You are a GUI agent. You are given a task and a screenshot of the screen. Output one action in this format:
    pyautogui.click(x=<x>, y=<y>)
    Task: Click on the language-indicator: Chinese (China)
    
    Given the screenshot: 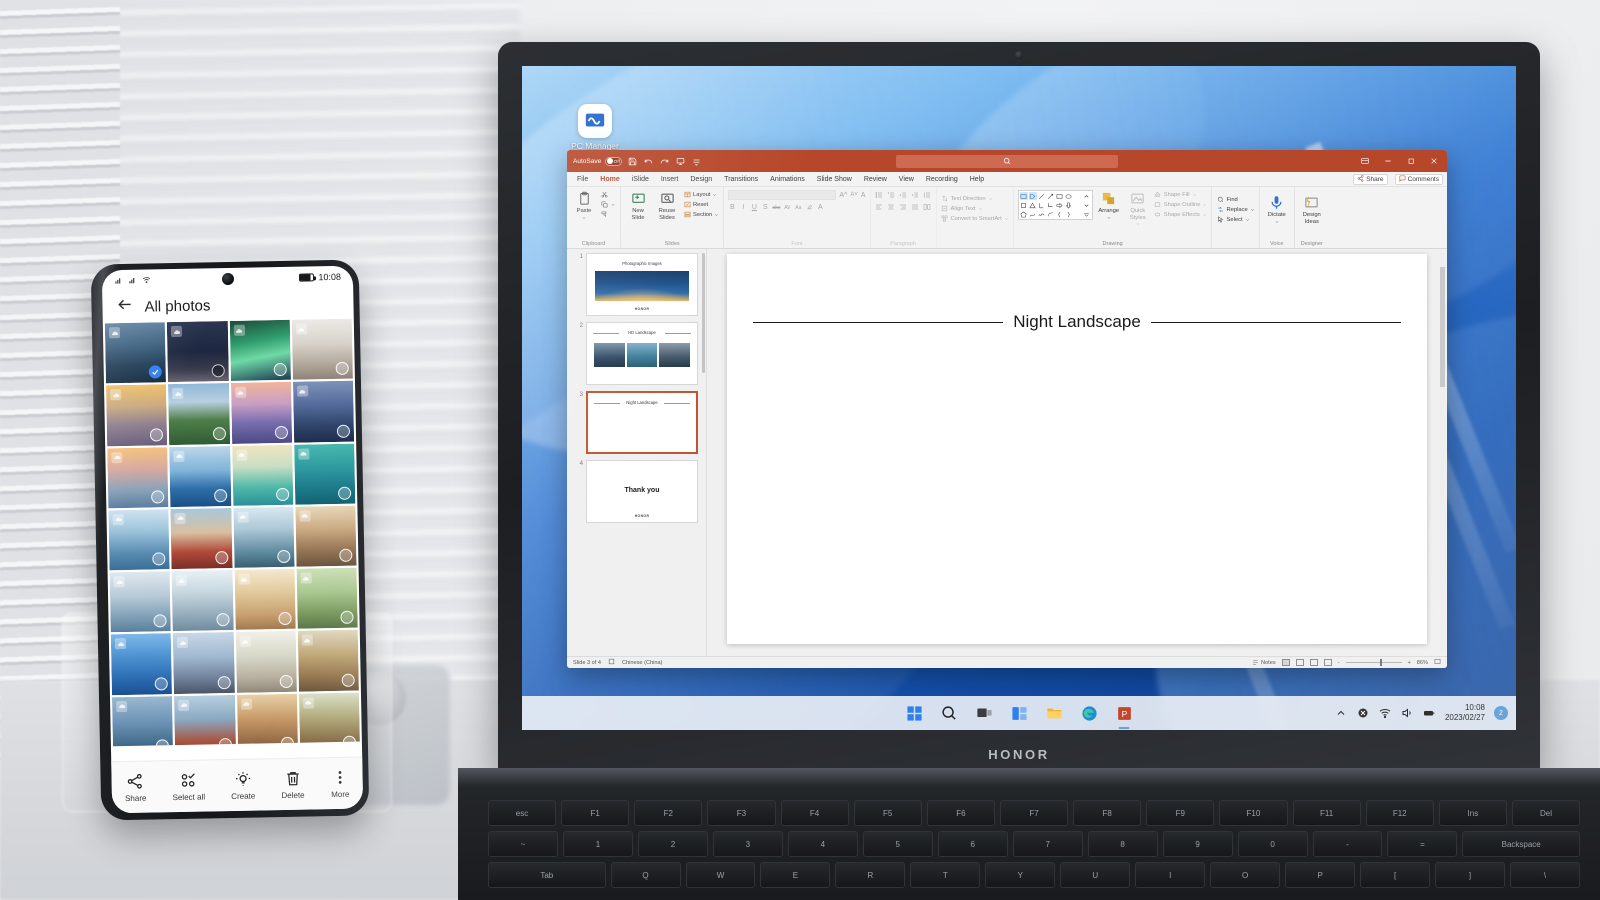 What is the action you would take?
    pyautogui.click(x=642, y=663)
    